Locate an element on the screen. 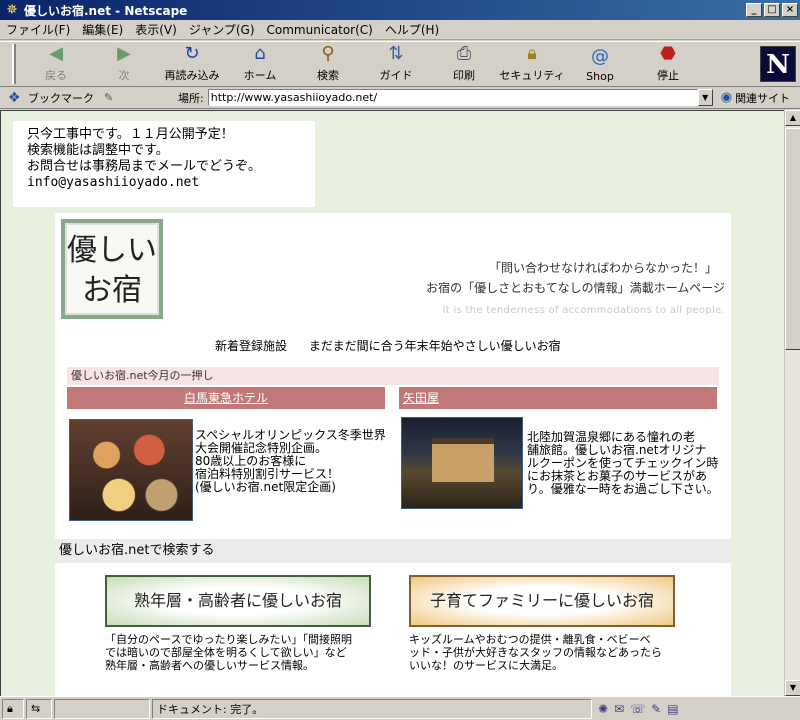 The height and width of the screenshot is (720, 800). menu-file: ファイル(F) is located at coordinates (38, 29).